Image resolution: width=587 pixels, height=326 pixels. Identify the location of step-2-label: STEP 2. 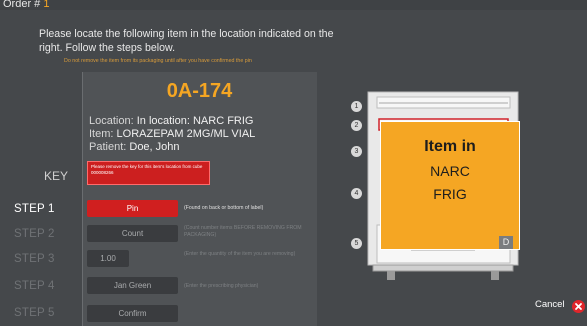
(34, 234).